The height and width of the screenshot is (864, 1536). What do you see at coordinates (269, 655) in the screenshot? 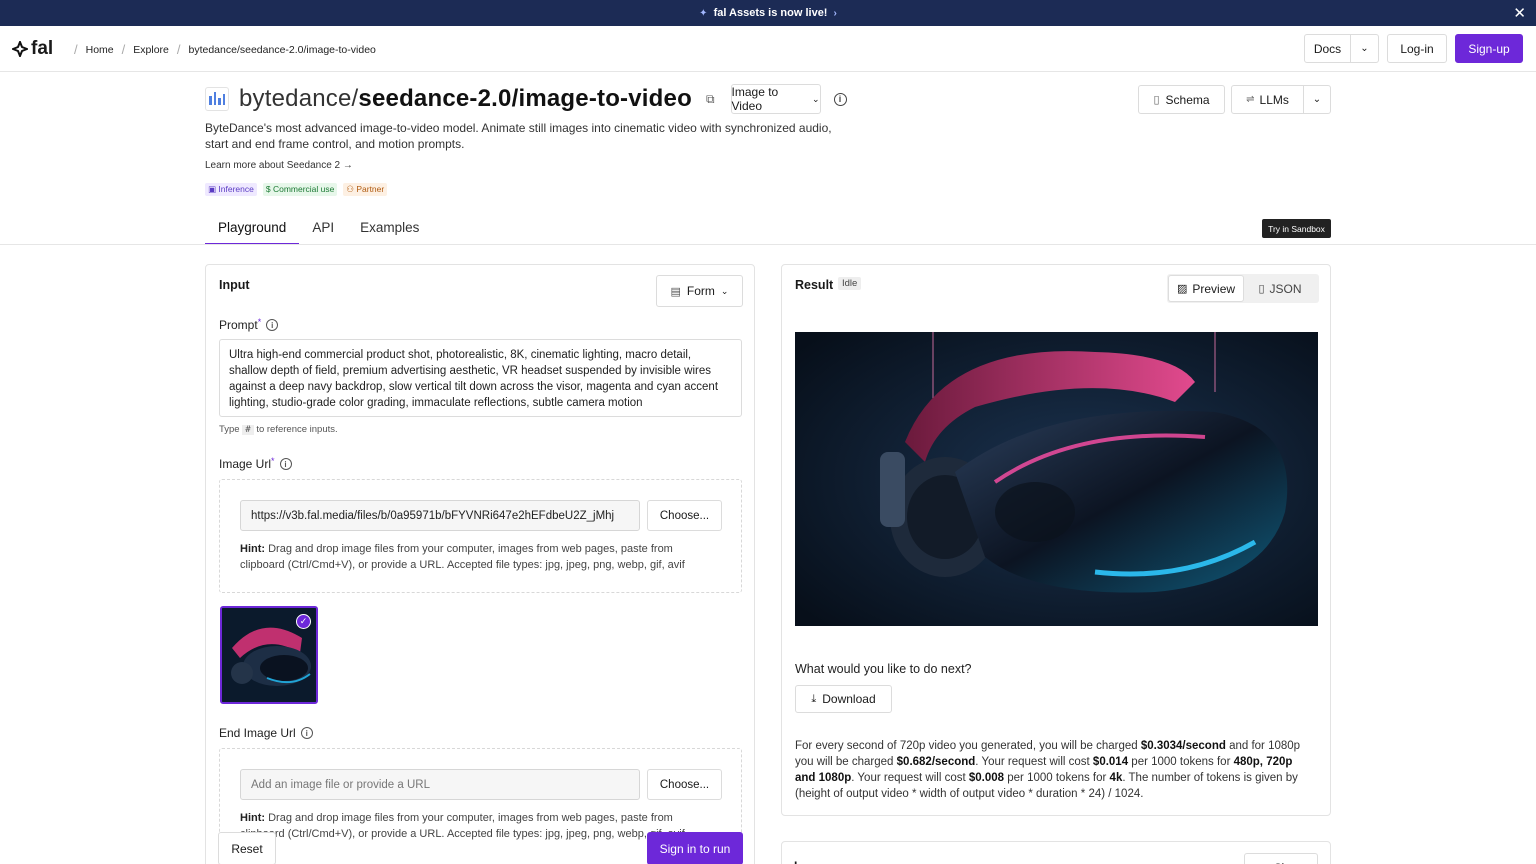
I see `image-thumbnail: ✓` at bounding box center [269, 655].